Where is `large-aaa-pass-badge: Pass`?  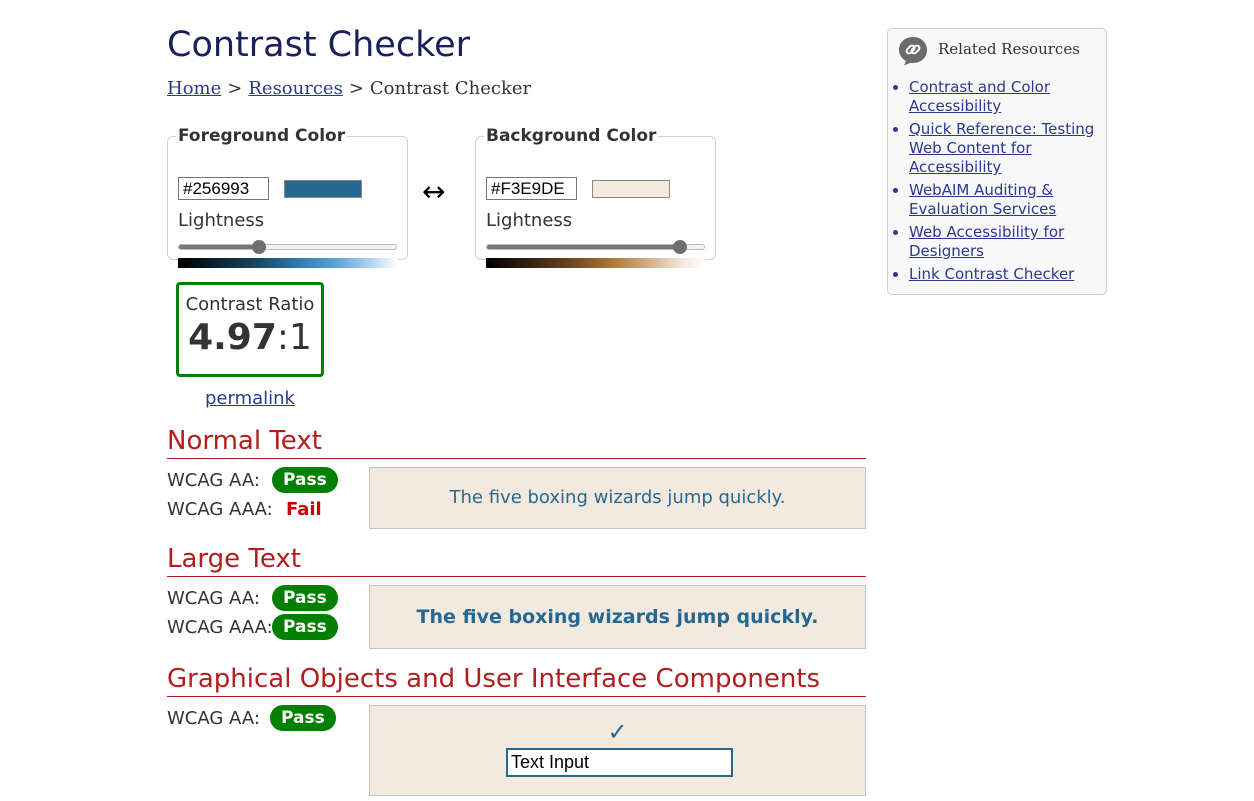 large-aaa-pass-badge: Pass is located at coordinates (305, 627).